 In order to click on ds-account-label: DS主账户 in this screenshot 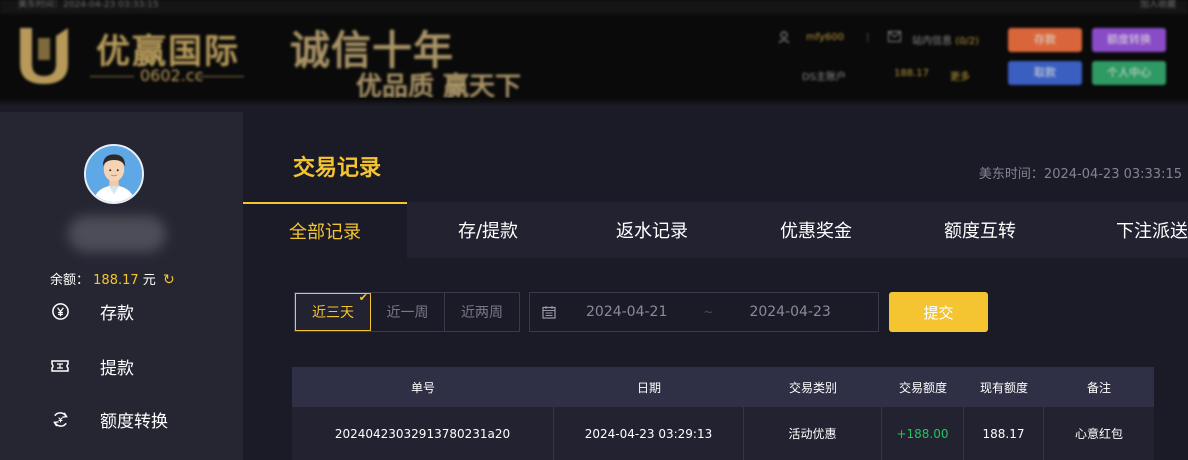, I will do `click(824, 77)`.